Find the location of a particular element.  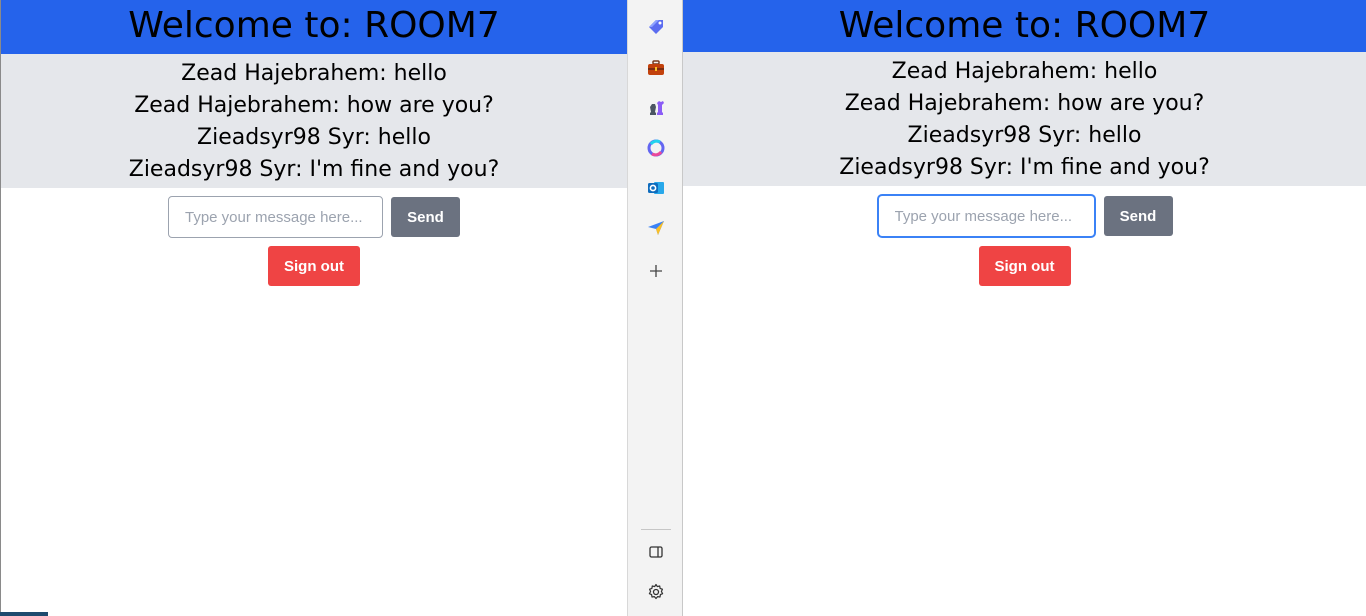

browser-sidebar is located at coordinates (655, 308).